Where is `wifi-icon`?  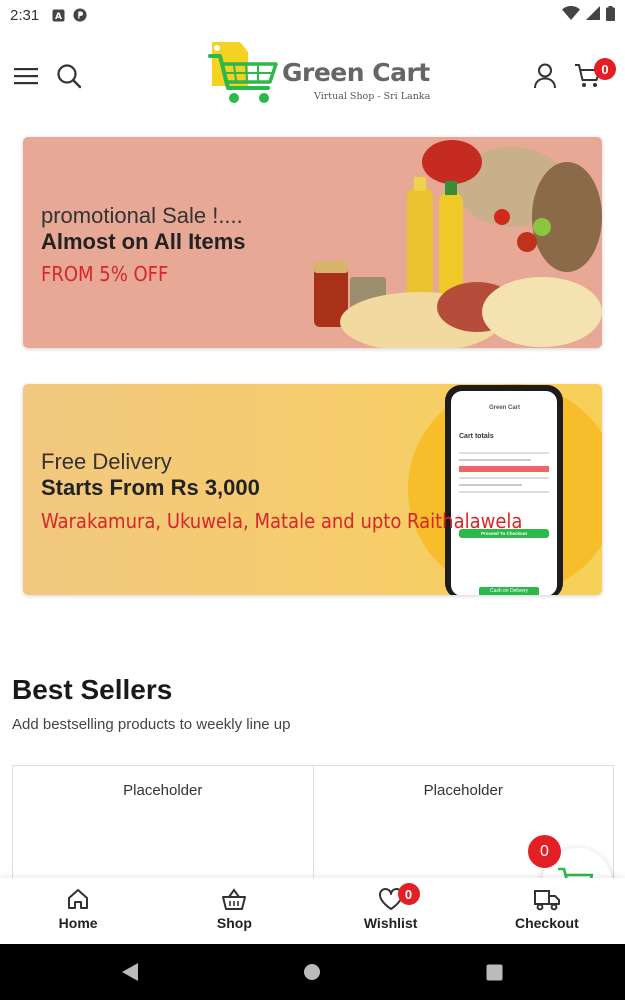 wifi-icon is located at coordinates (571, 15).